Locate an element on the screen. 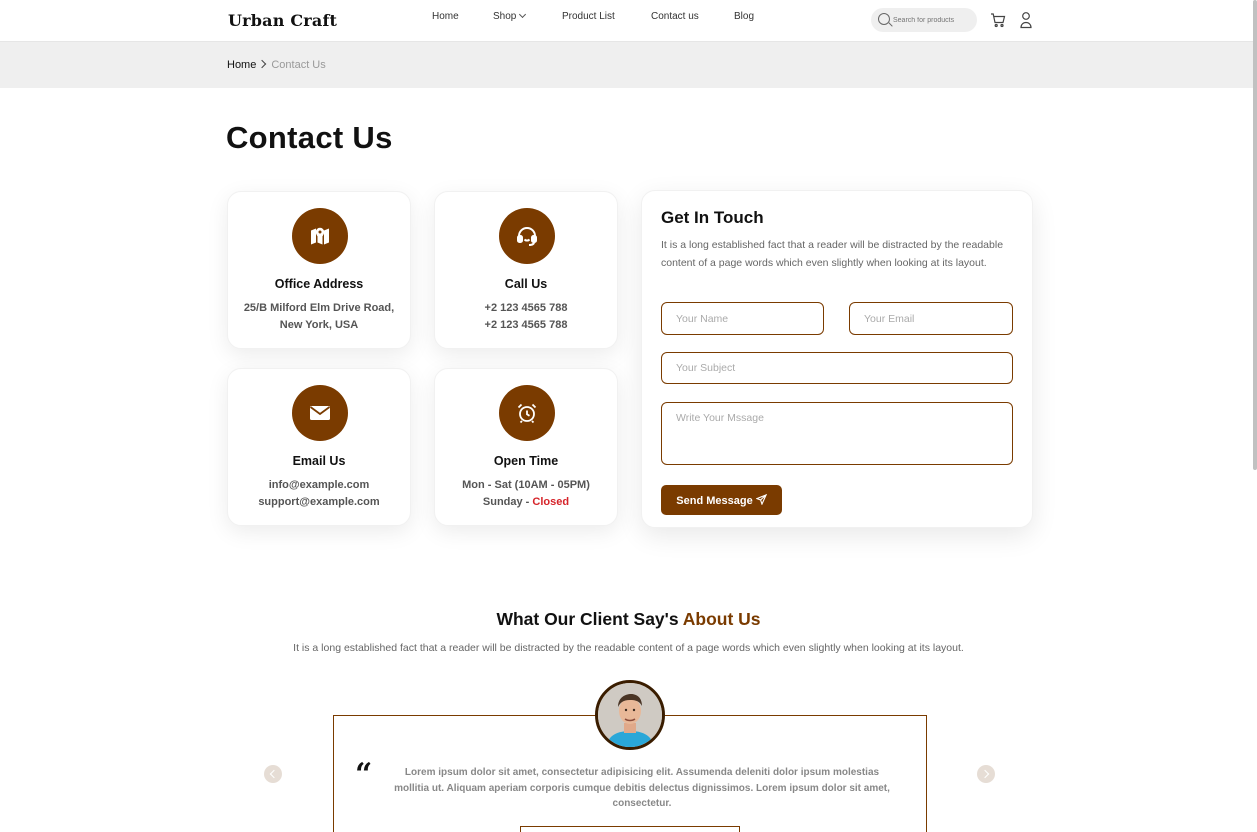 This screenshot has width=1257, height=832. closed-status: Closed is located at coordinates (551, 502).